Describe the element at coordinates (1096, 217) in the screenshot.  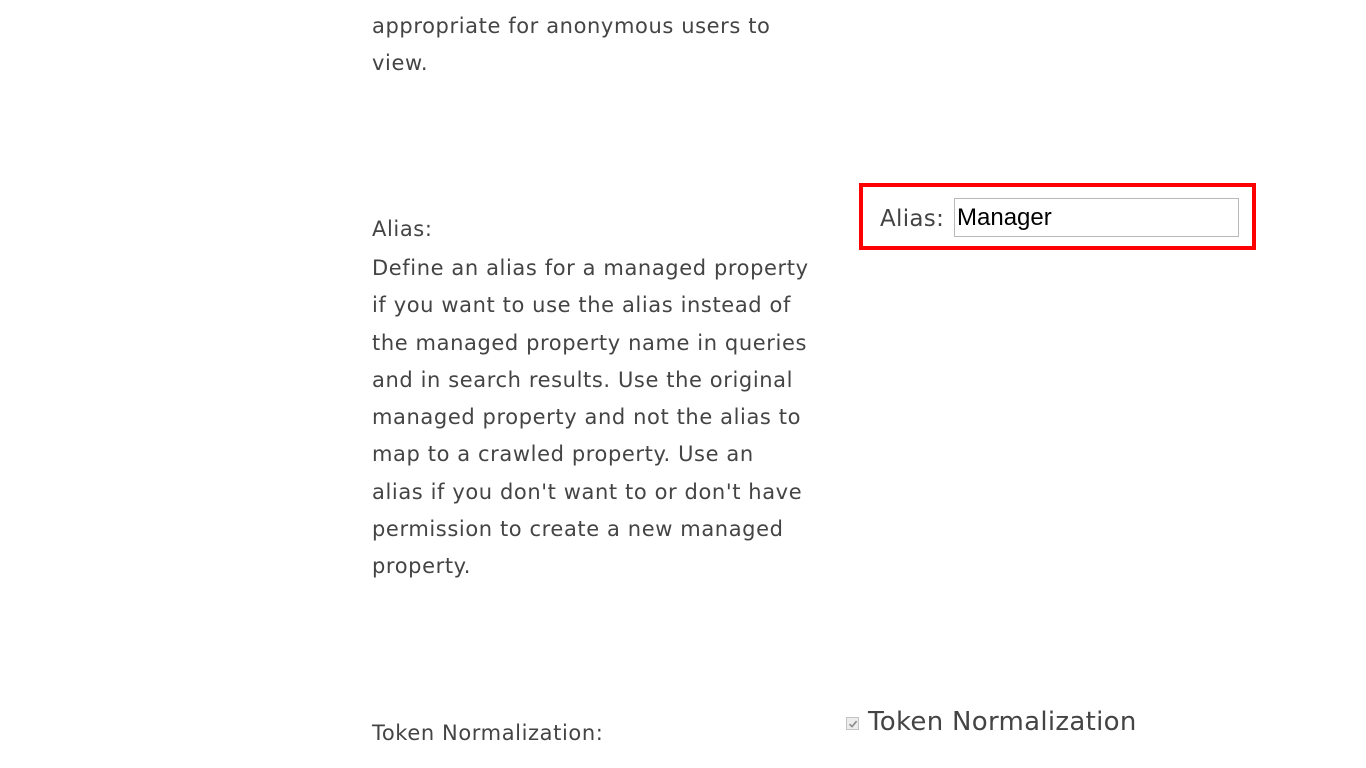
I see `alias-input` at that location.